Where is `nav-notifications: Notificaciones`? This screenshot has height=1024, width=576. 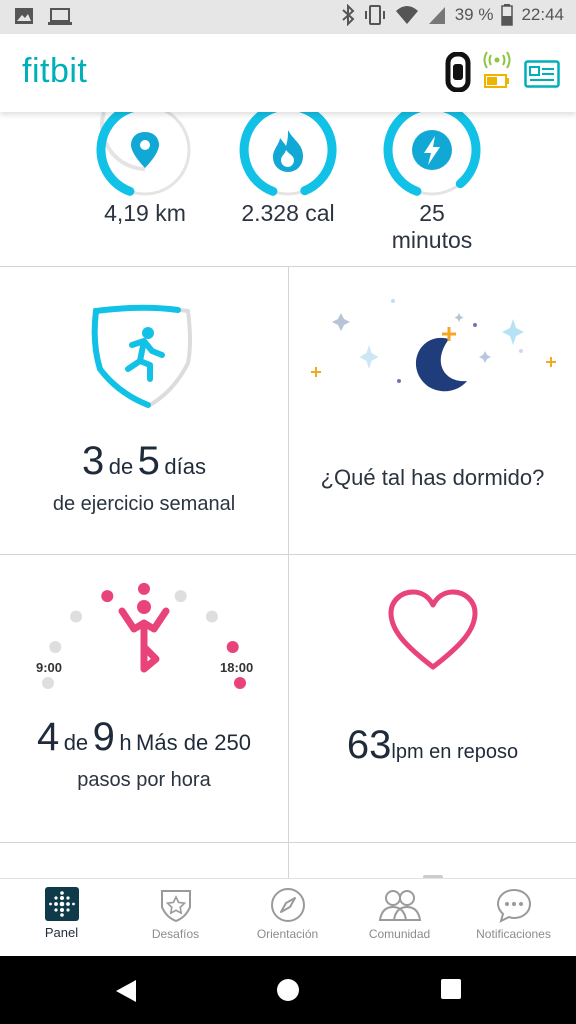
nav-notifications: Notificaciones is located at coordinates (513, 914).